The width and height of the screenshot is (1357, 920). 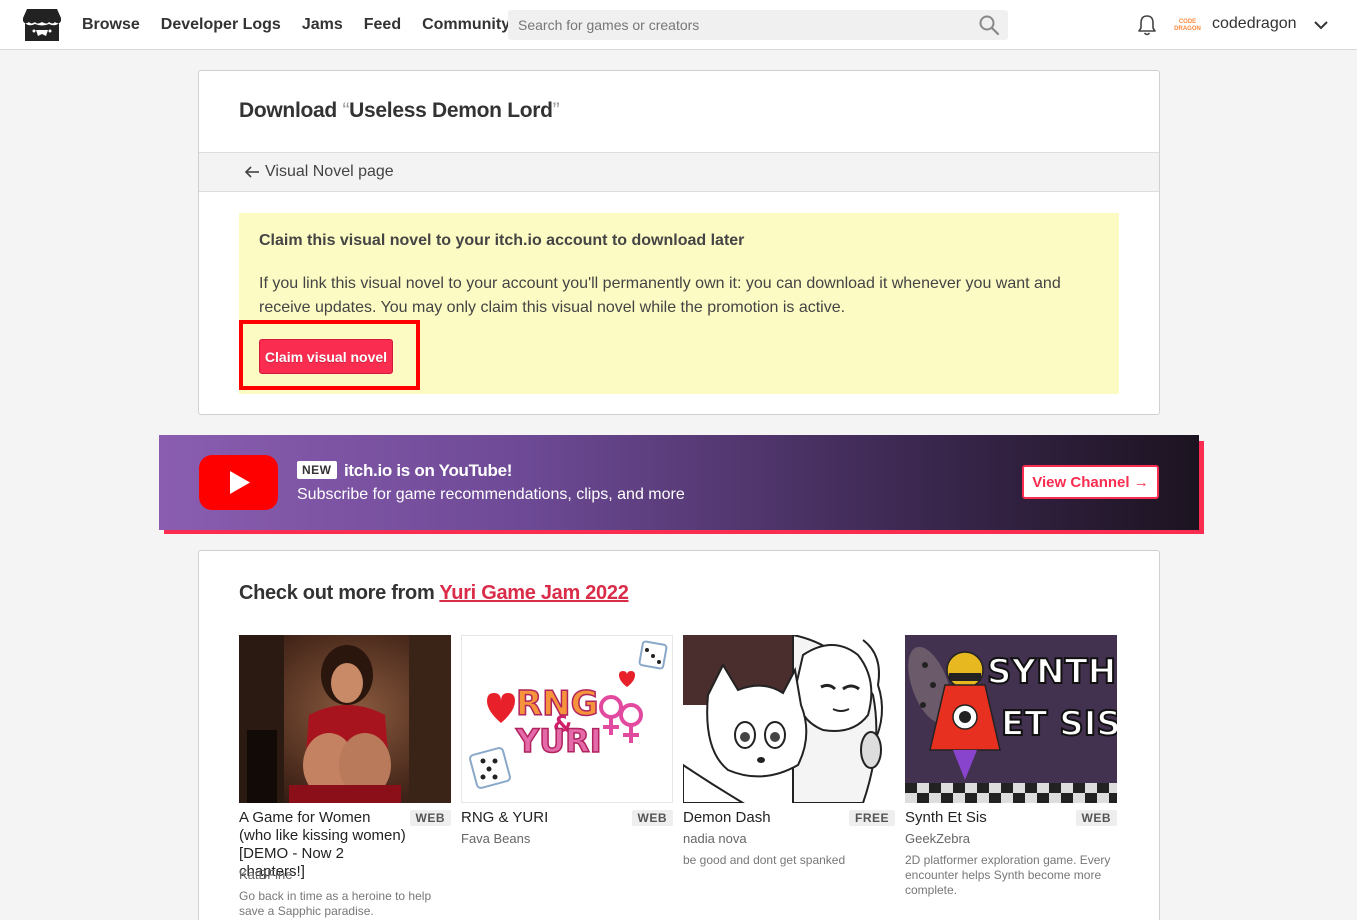 I want to click on more-heading: Check out more from Yuri Game Jam 2022, so click(x=434, y=593).